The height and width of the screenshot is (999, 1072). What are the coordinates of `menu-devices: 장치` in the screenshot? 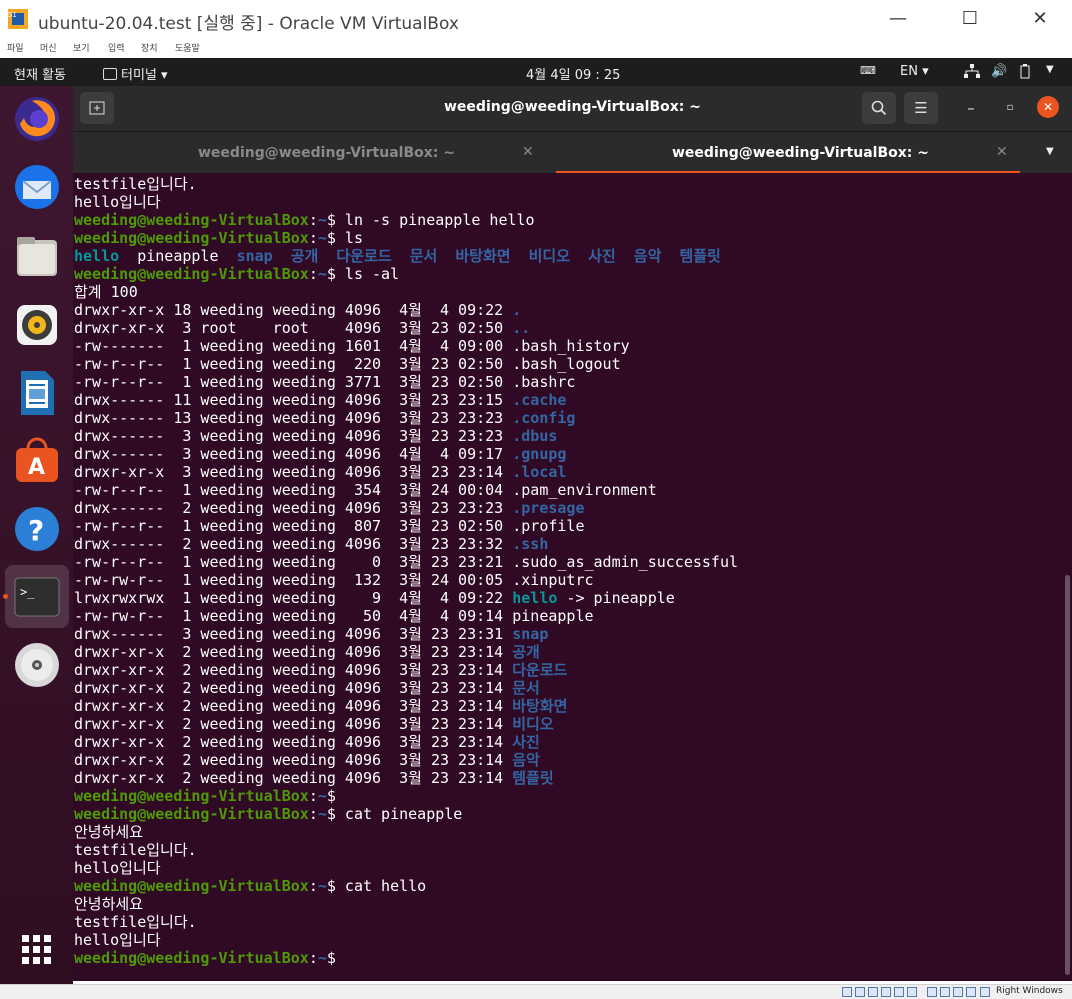 It's located at (149, 47).